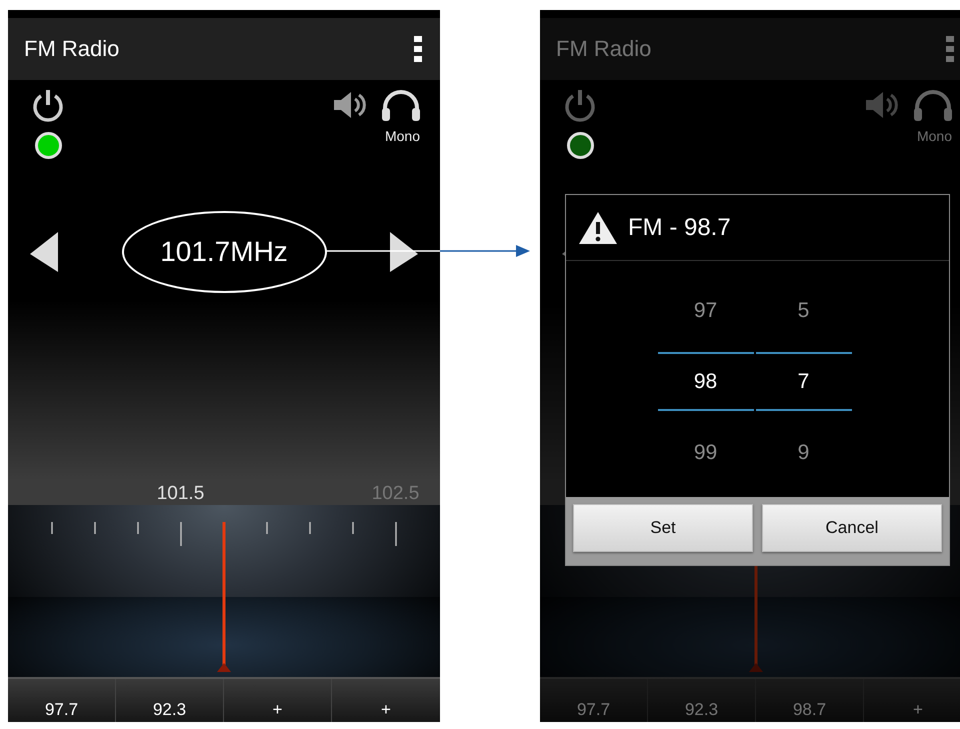 The height and width of the screenshot is (729, 960). I want to click on menu-icon, so click(418, 49).